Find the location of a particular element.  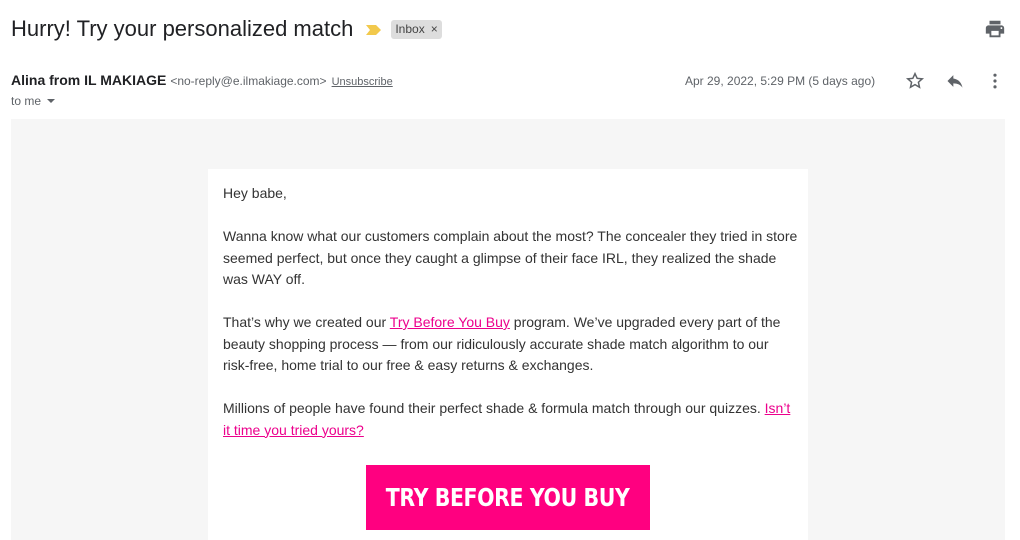

inbox-label: Inbox × is located at coordinates (416, 29).